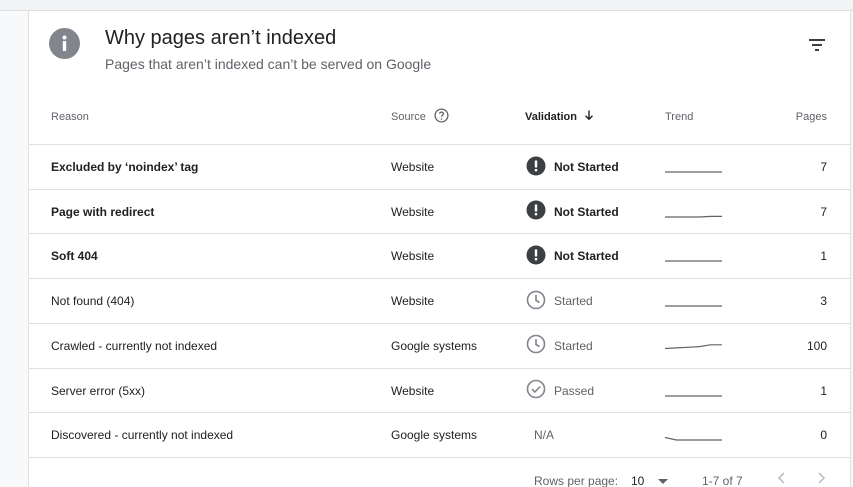  I want to click on rows-per-page-value: 10, so click(638, 480).